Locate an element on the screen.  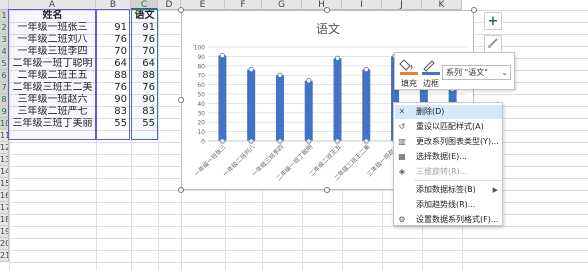
y-tick-label: 30 is located at coordinates (201, 113).